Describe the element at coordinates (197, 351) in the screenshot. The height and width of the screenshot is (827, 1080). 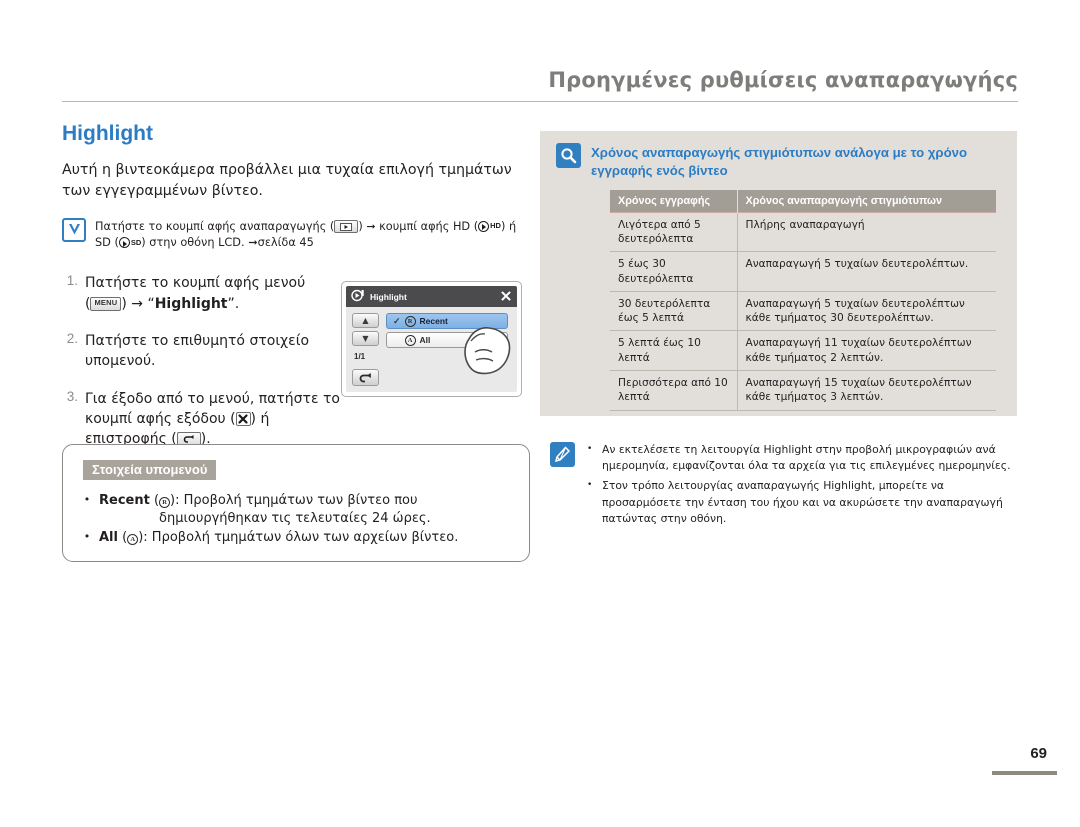
I see `step-text: Πατήστε το επιθυμητό στοιχείο υπομενού.` at that location.